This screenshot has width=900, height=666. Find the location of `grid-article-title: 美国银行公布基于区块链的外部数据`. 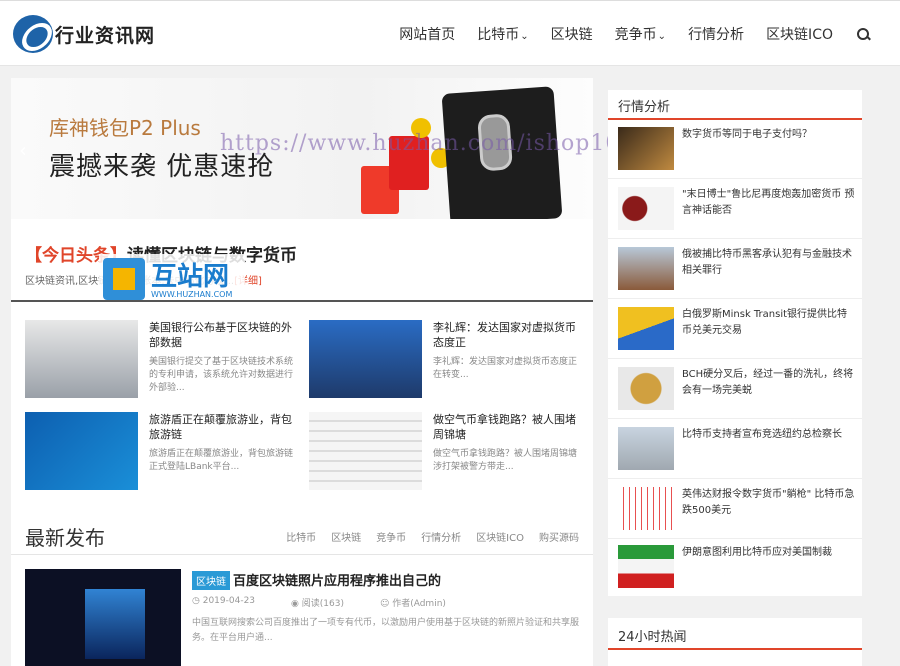

grid-article-title: 美国银行公布基于区块链的外部数据 is located at coordinates (221, 335).